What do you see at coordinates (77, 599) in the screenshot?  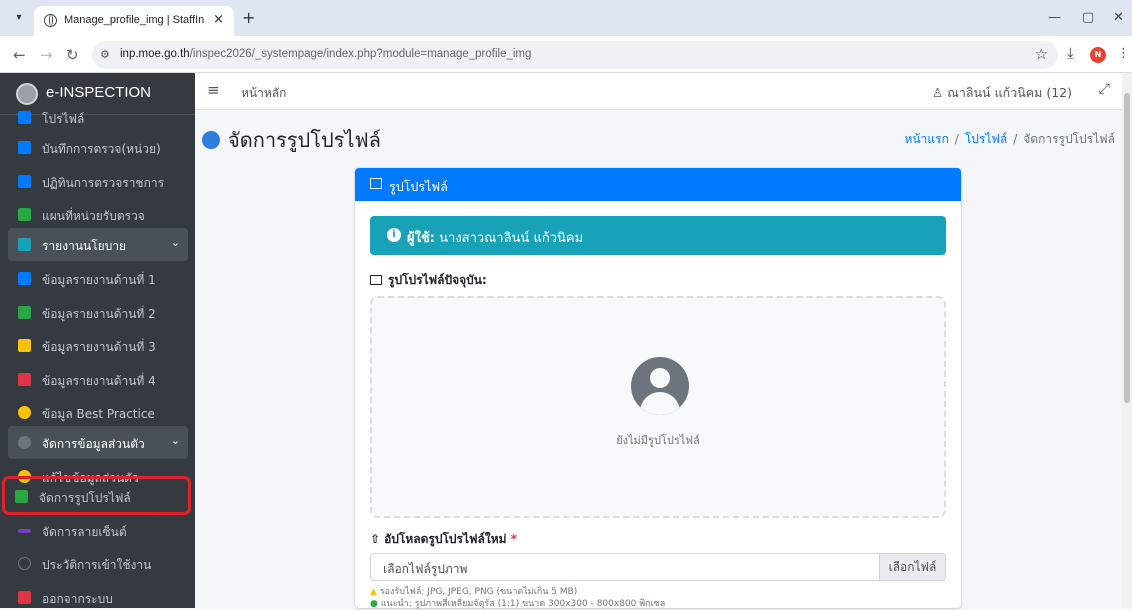 I see `sidebar-item-label: ออกจากระบบ` at bounding box center [77, 599].